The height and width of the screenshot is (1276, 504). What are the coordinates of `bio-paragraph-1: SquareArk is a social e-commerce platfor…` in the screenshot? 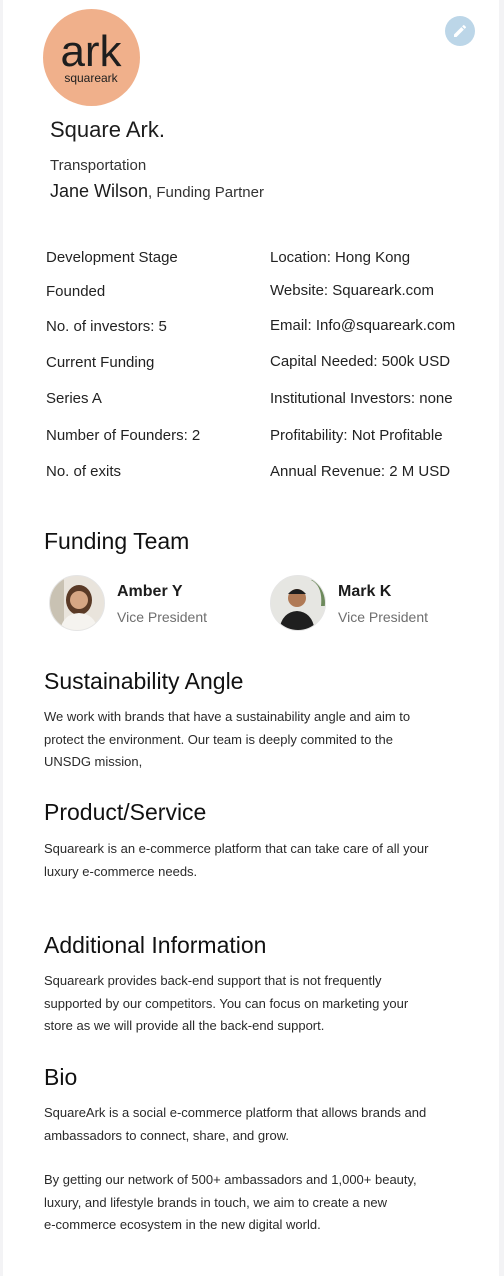 It's located at (254, 1124).